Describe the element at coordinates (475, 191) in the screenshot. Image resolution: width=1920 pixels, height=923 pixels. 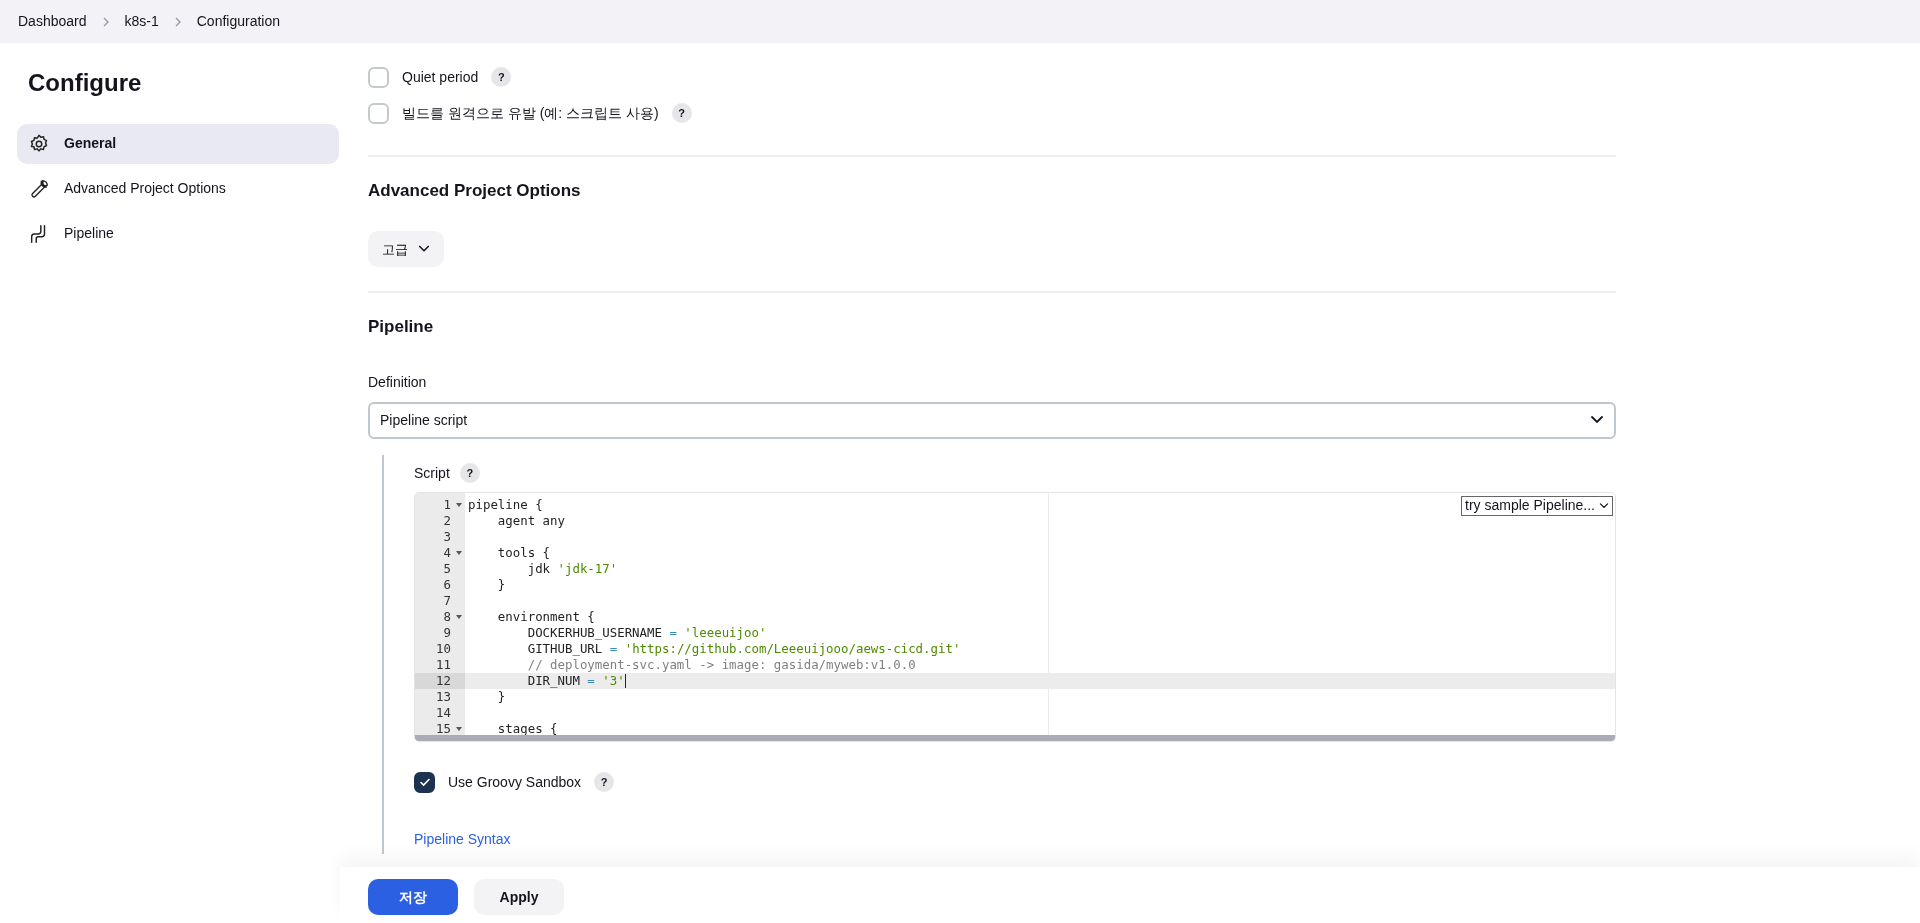
I see `section-heading: Advanced Project Options` at that location.